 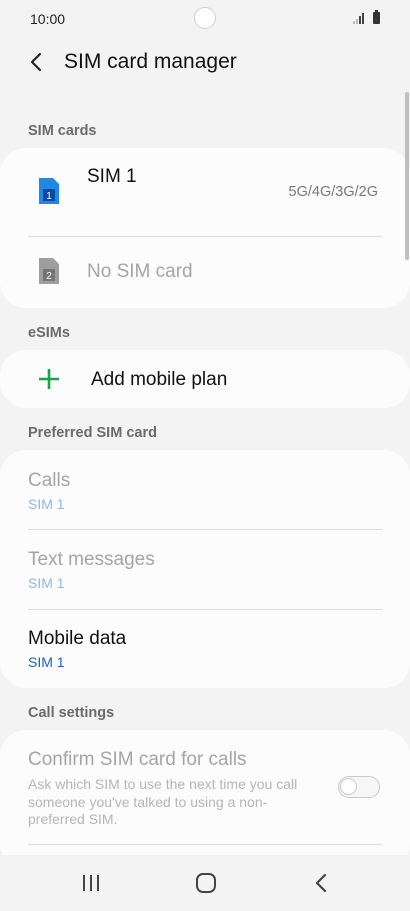 What do you see at coordinates (333, 192) in the screenshot?
I see `sim1-network-type: 5G/4G/3G/2G` at bounding box center [333, 192].